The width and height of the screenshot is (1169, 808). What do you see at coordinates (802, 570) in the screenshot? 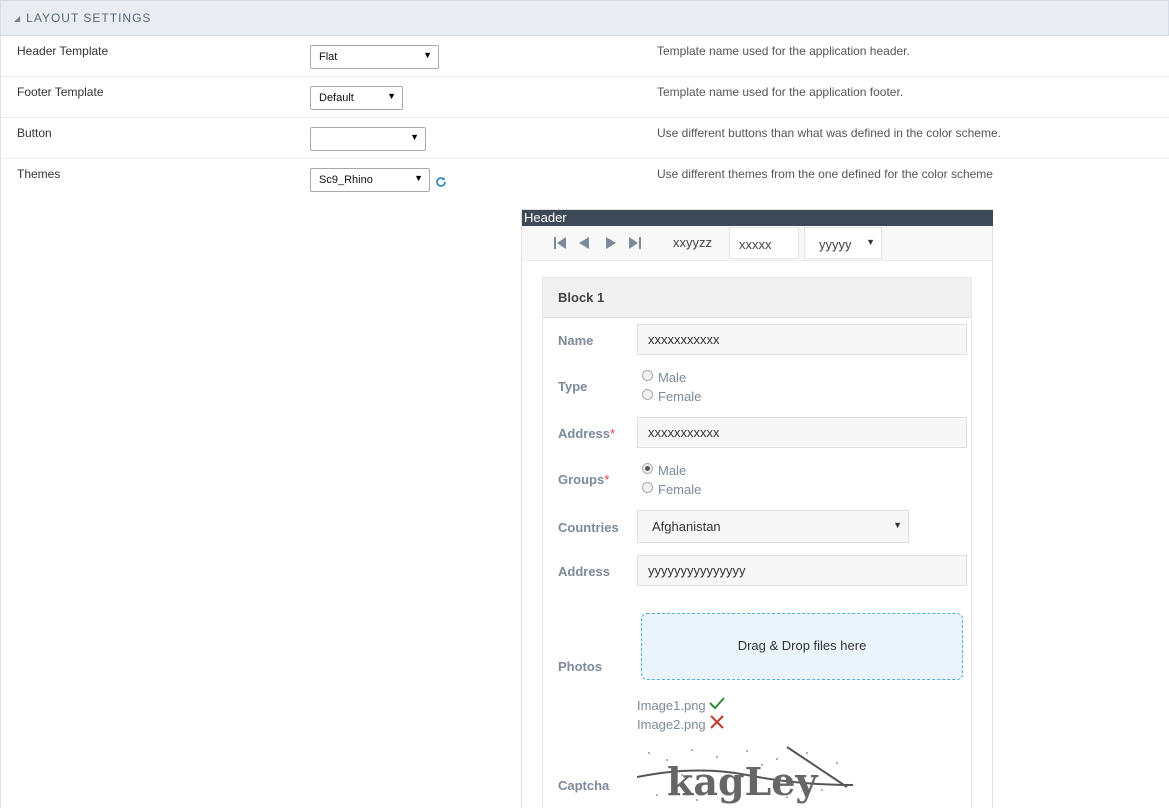
I see `address-input-2: yyyyyyyyyyyyyyy` at bounding box center [802, 570].